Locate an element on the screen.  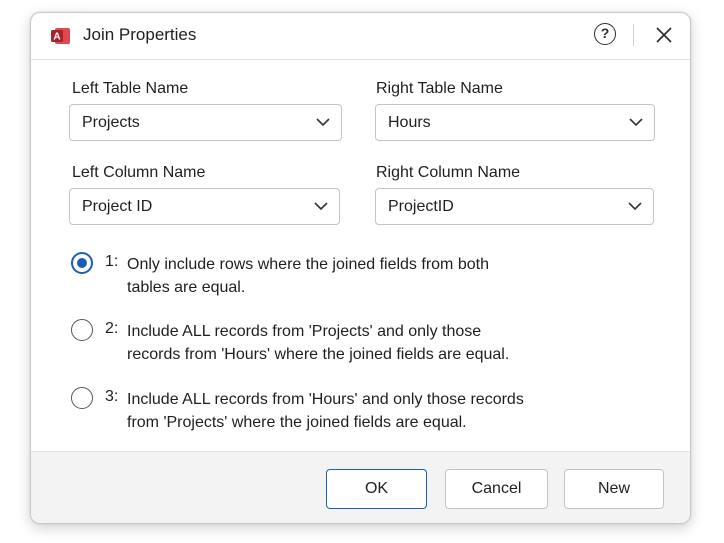
help-button: ? is located at coordinates (605, 34).